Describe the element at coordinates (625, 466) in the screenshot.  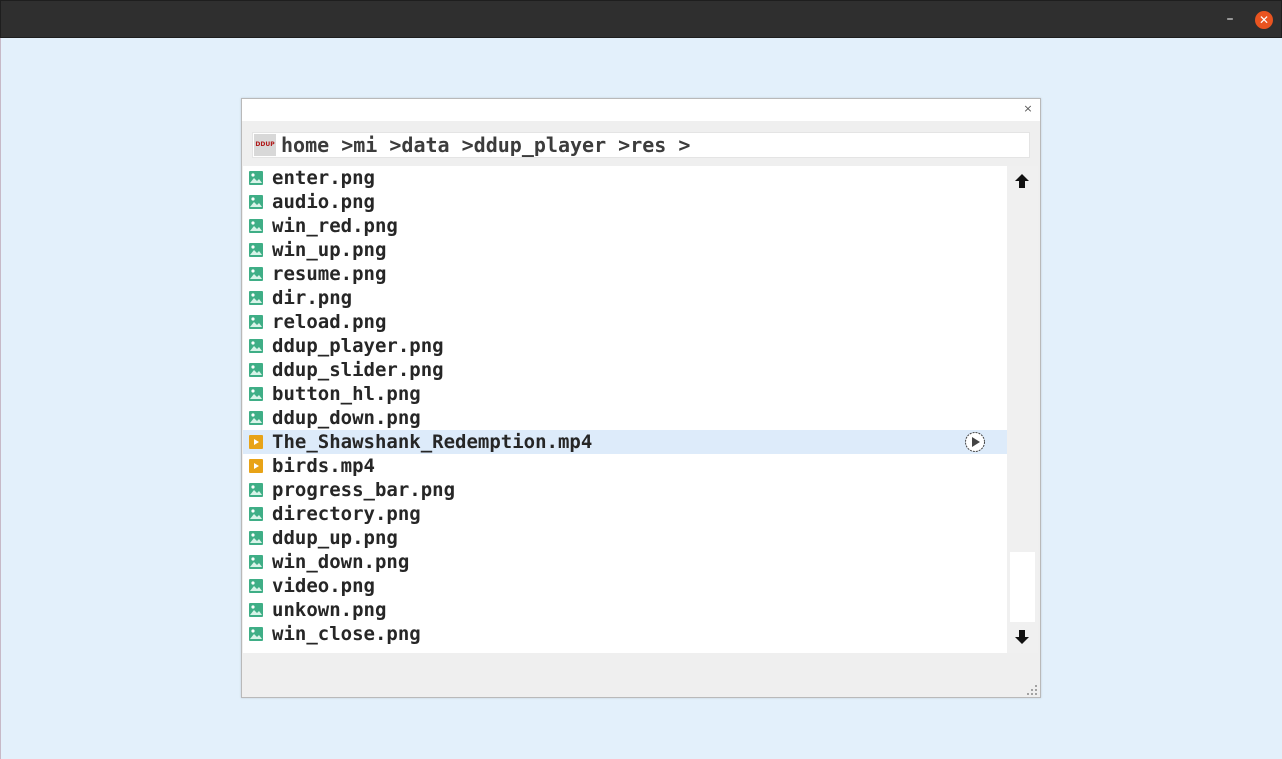
I see `list-item: birds.mp4` at that location.